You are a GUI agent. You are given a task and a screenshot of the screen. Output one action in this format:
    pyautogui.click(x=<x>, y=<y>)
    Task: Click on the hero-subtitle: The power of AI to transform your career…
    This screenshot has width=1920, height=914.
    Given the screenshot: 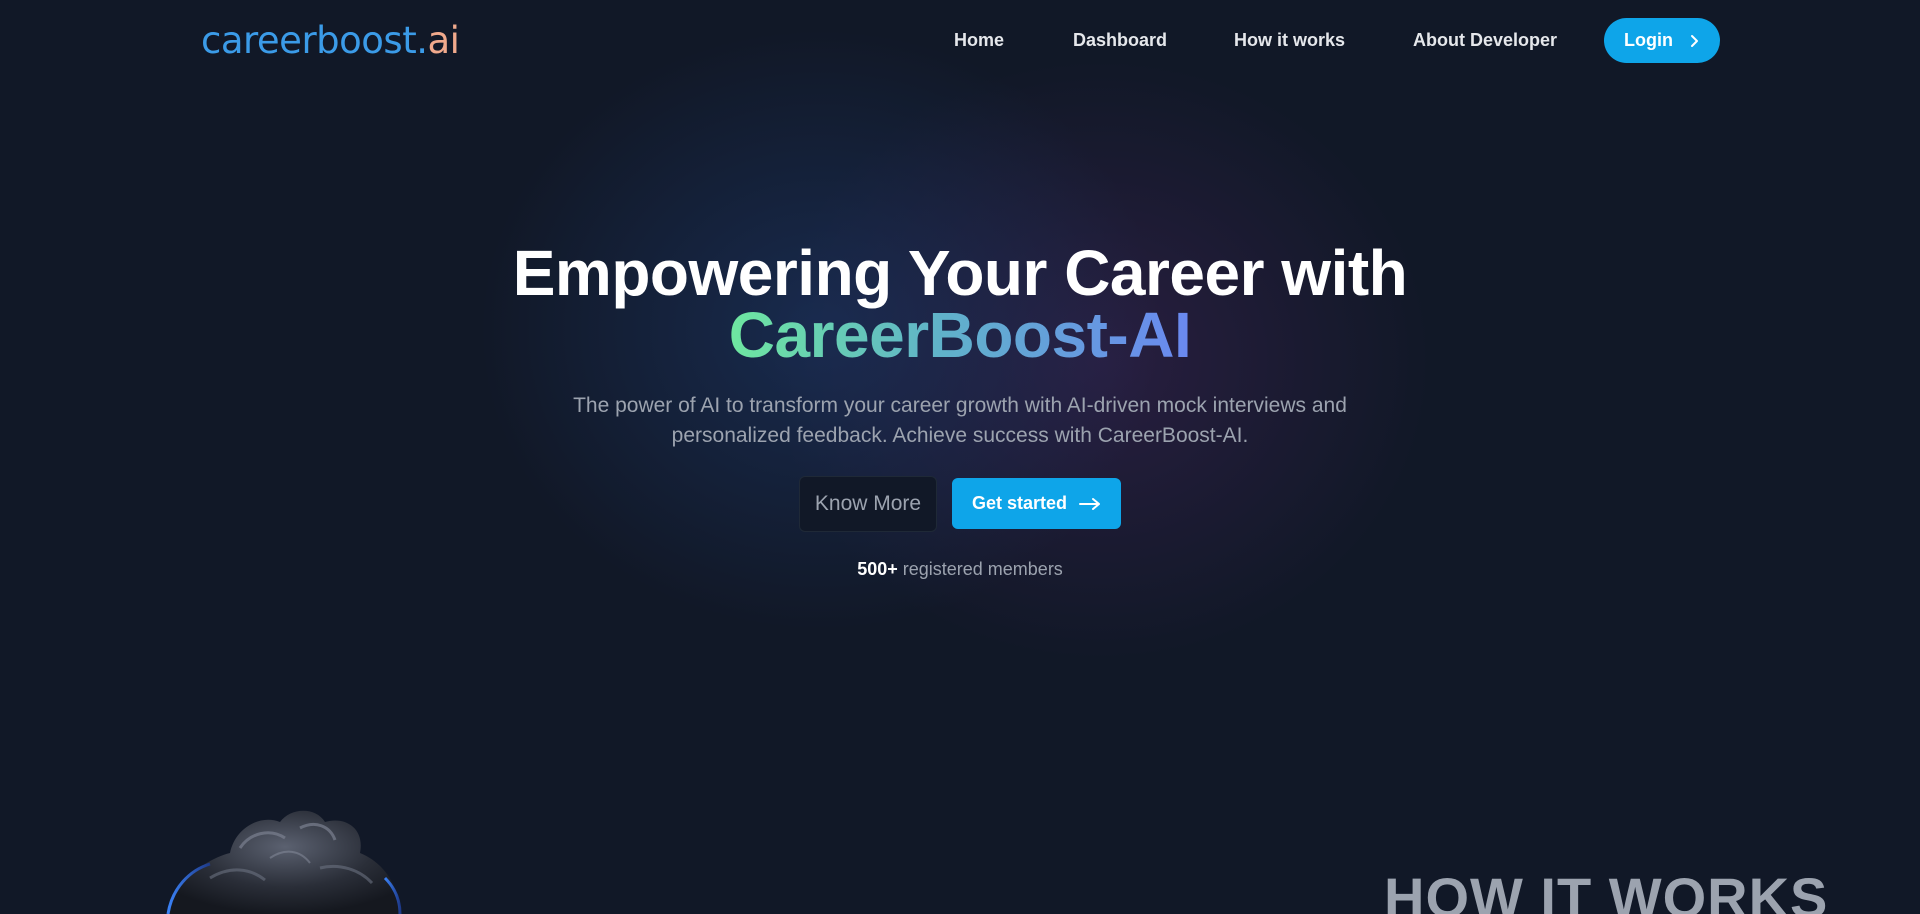 What is the action you would take?
    pyautogui.click(x=960, y=420)
    